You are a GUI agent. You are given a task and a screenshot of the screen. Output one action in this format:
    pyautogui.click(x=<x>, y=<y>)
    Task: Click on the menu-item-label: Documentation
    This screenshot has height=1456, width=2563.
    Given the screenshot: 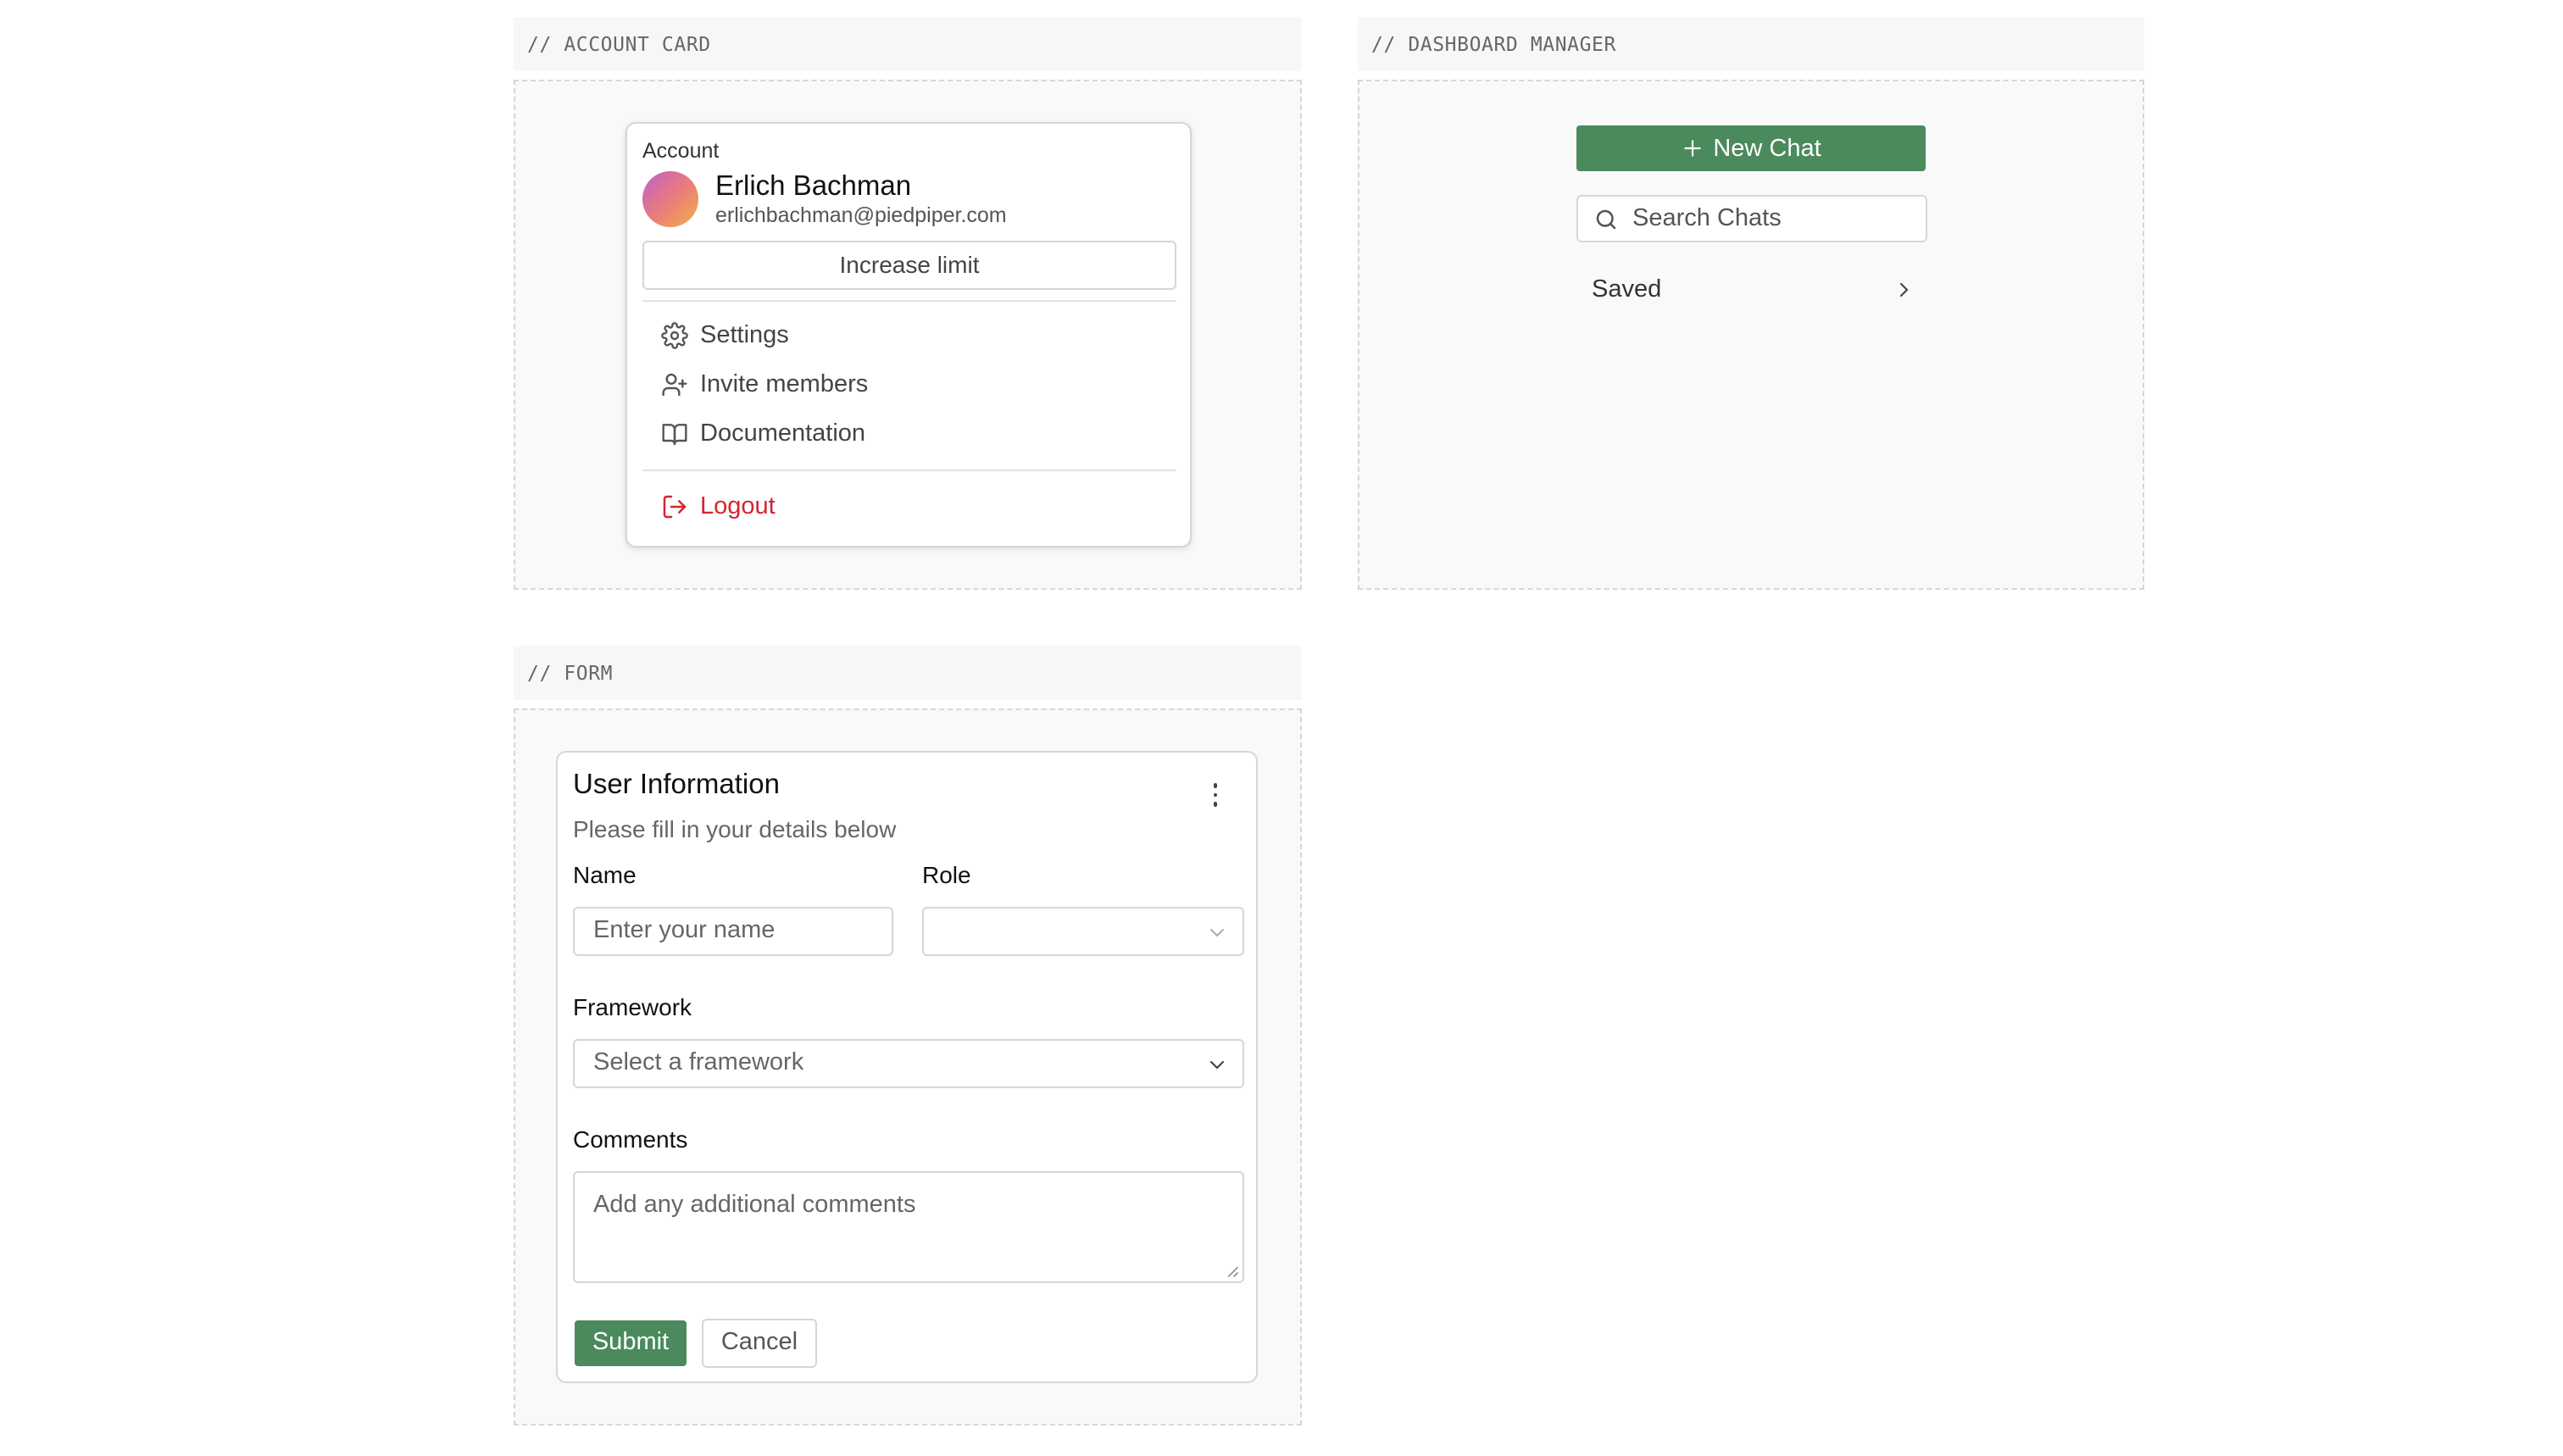 What is the action you would take?
    pyautogui.click(x=783, y=434)
    